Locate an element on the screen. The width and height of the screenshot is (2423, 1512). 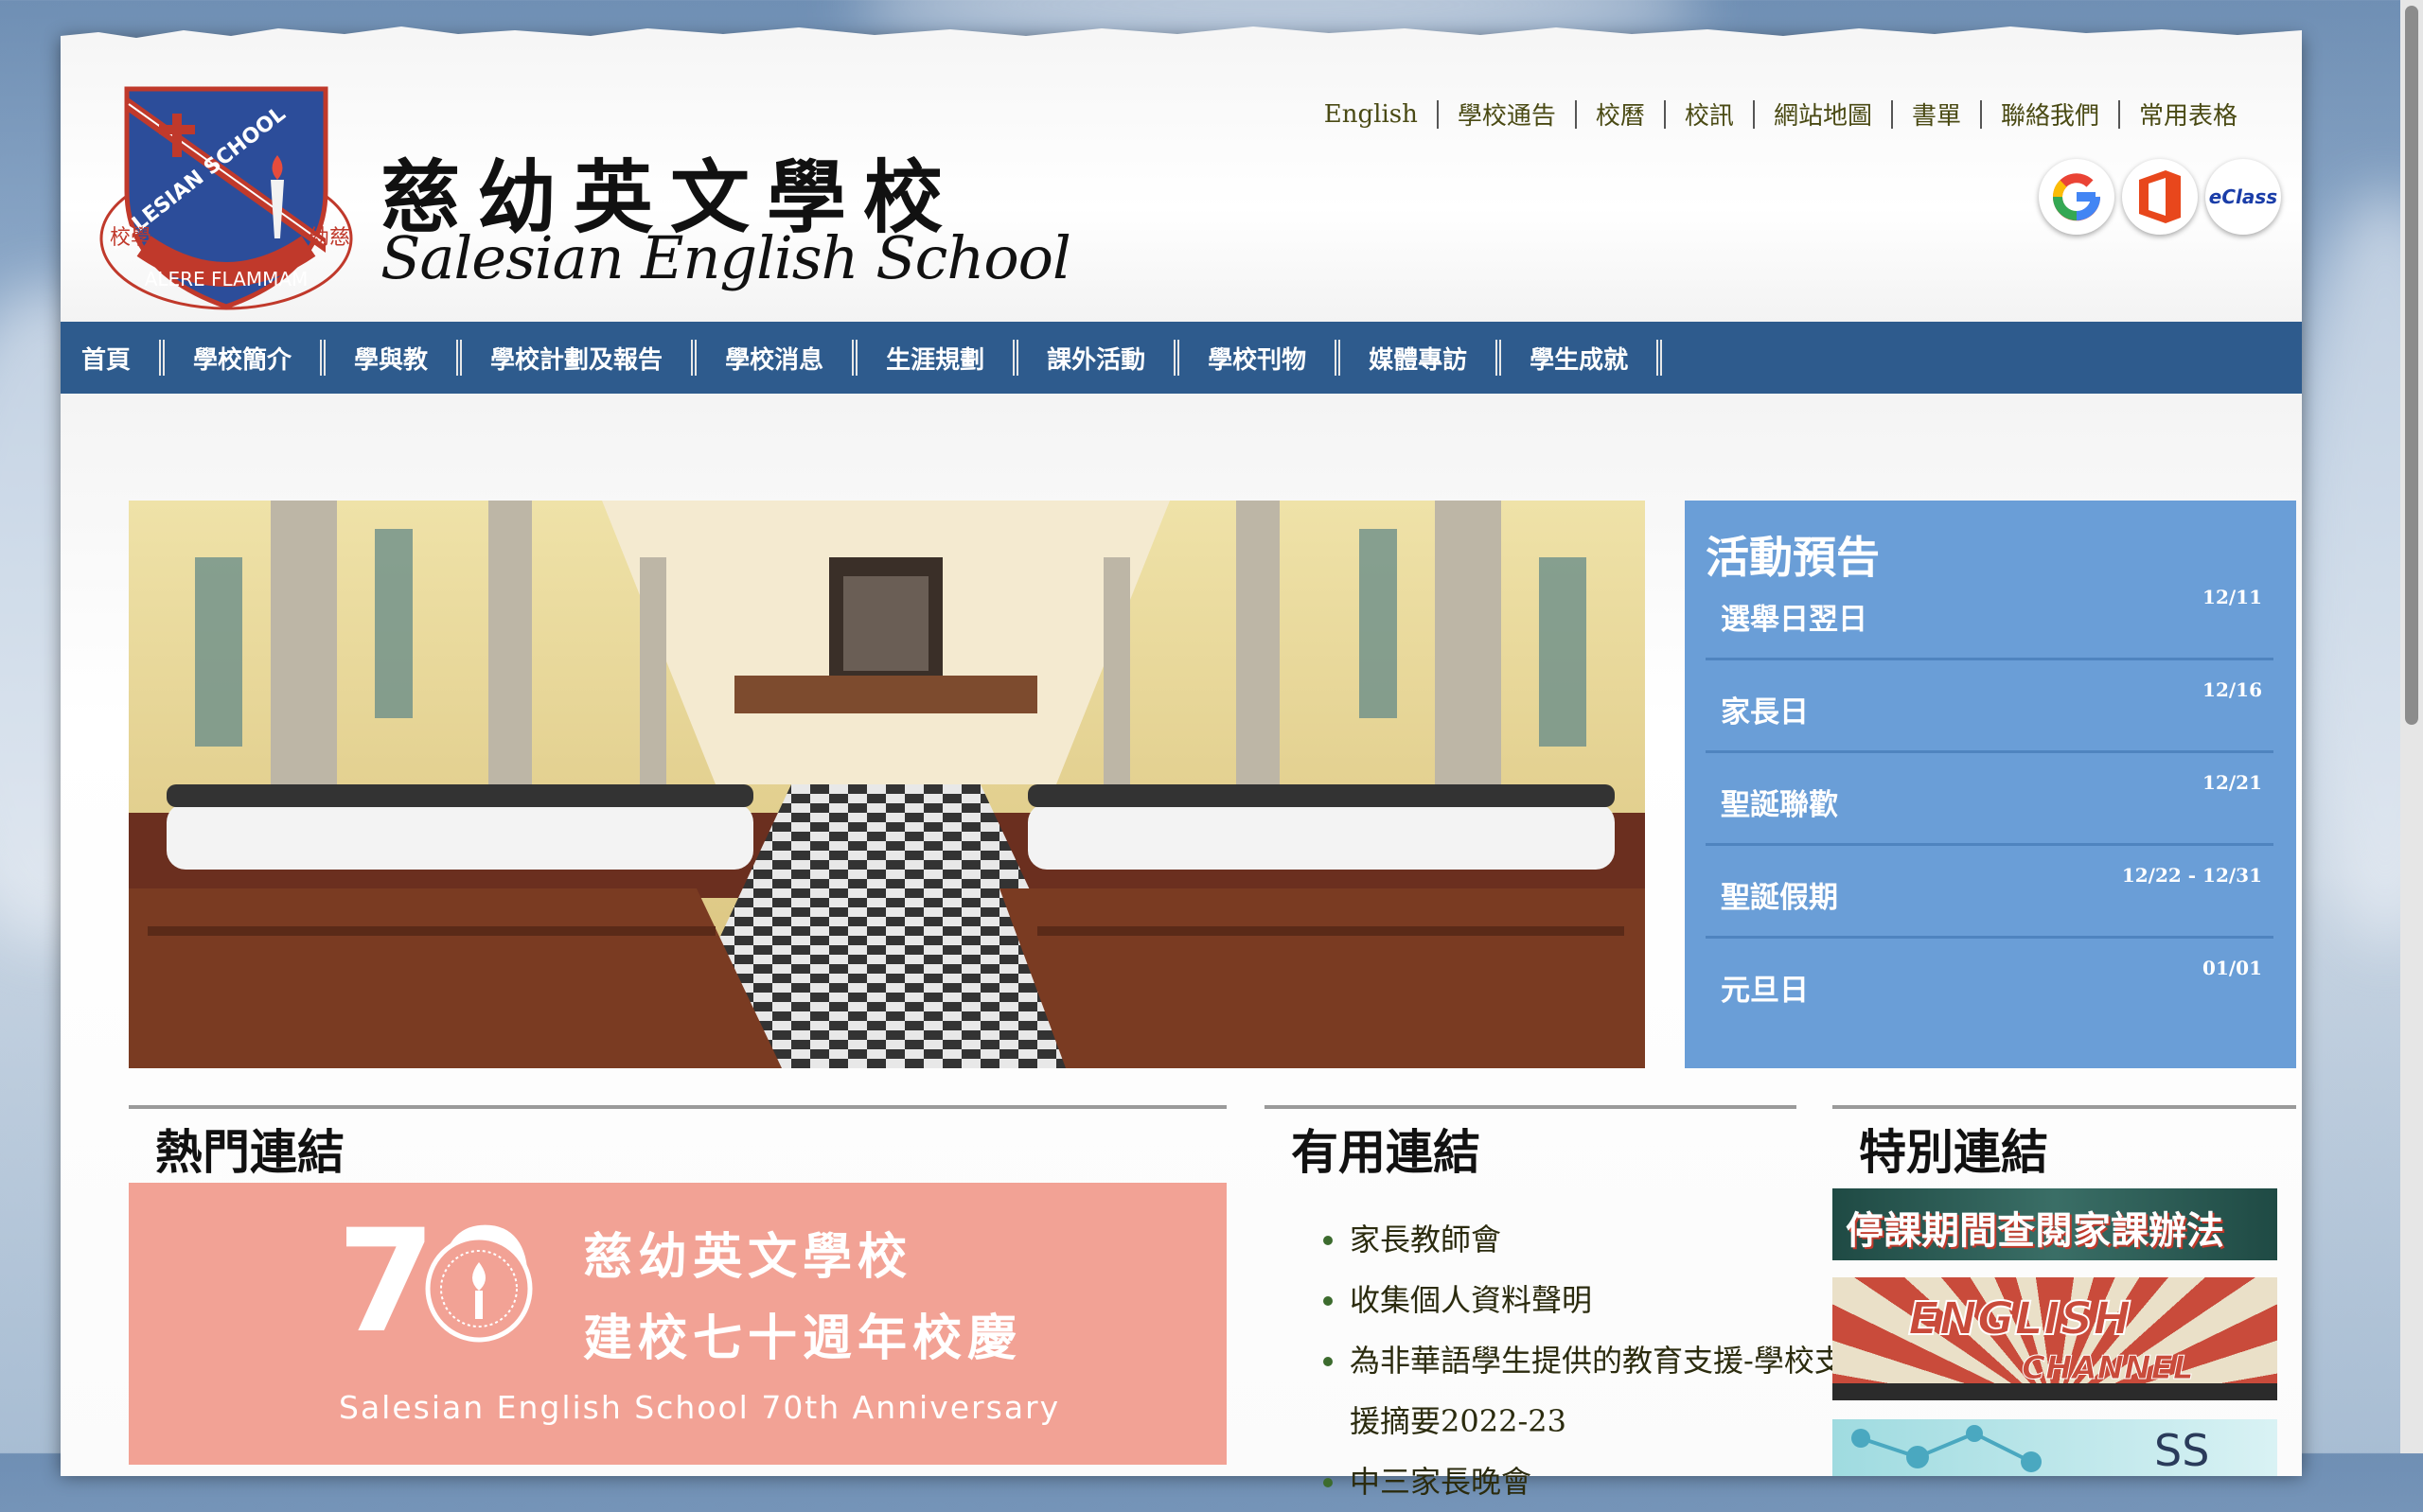
anniversary-line1: 慈幼英文學校 is located at coordinates (748, 1257).